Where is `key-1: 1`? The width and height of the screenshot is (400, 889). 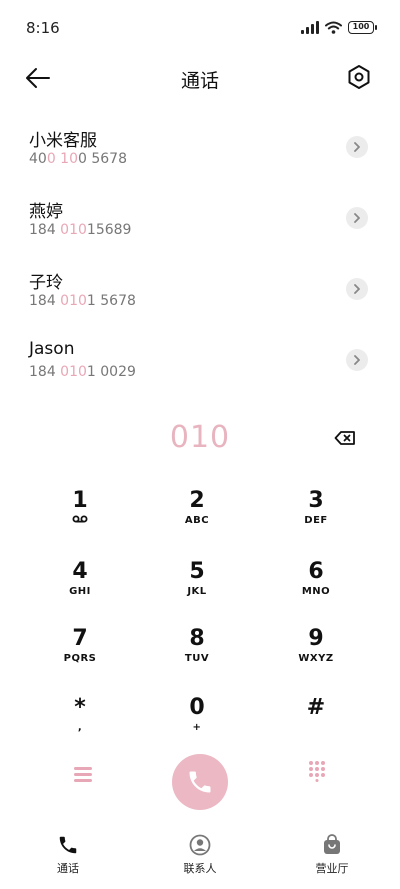
key-1: 1 is located at coordinates (80, 518).